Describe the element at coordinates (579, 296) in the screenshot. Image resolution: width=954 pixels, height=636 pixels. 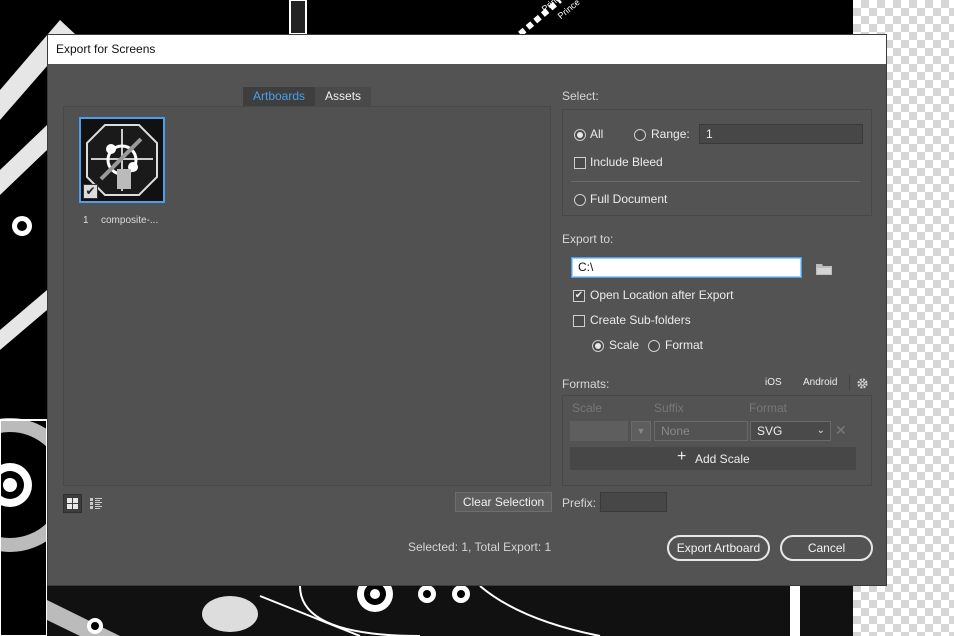
I see `open-location-checkbox: ✔` at that location.